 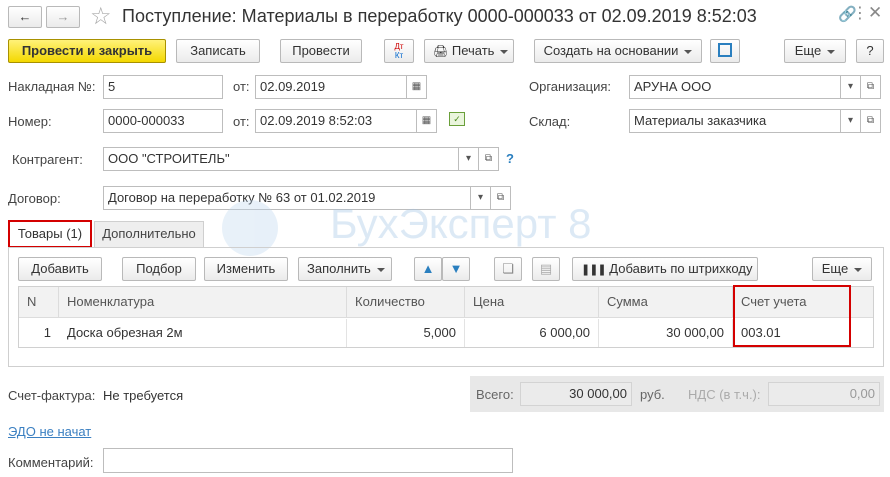 I want to click on kebab-menu-icon: ⋮, so click(x=860, y=13).